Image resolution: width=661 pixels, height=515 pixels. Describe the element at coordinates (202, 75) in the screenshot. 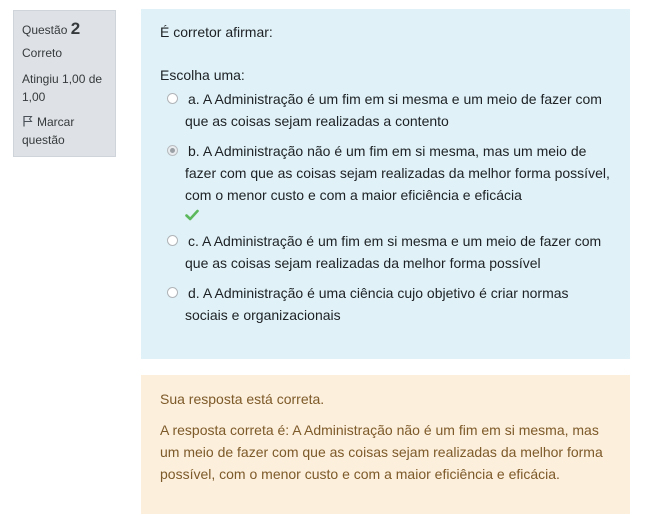

I see `choice-prompt: Escolha uma:` at that location.